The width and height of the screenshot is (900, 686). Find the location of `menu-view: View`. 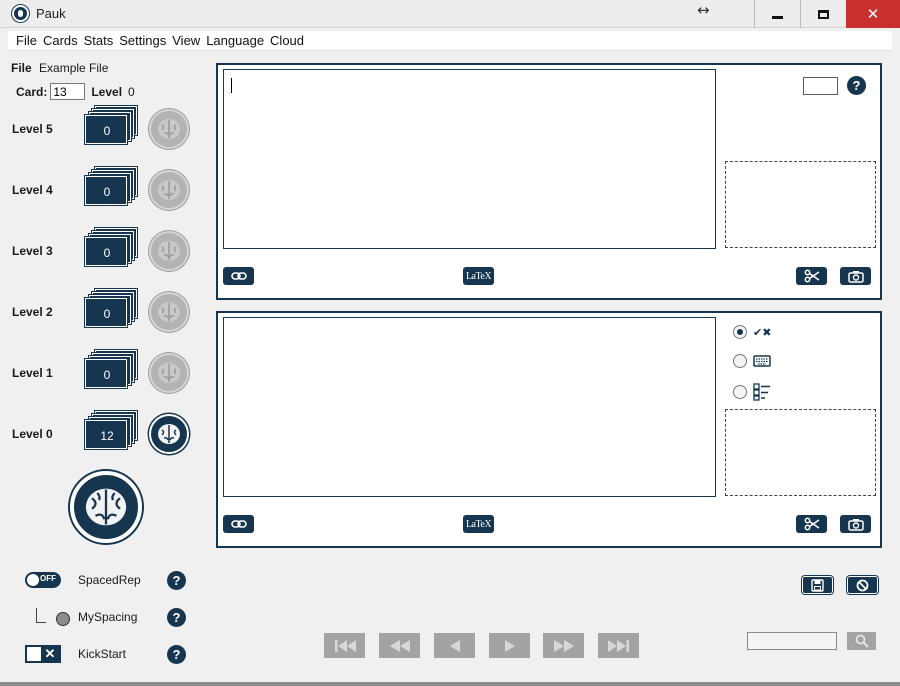

menu-view: View is located at coordinates (186, 40).